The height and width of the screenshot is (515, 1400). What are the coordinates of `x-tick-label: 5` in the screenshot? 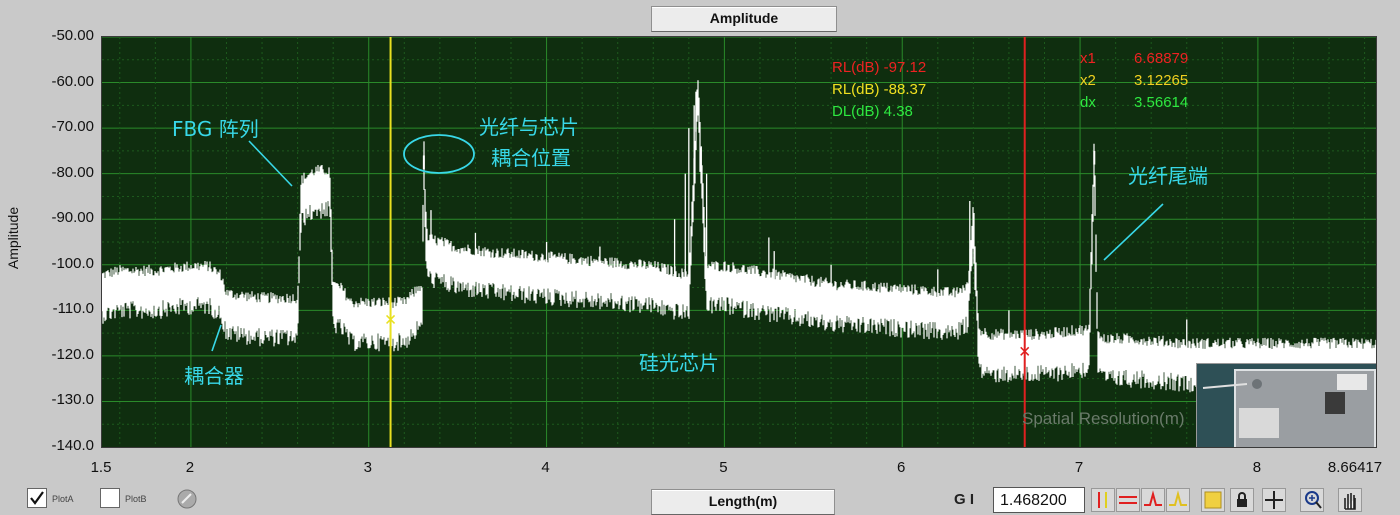 It's located at (723, 467).